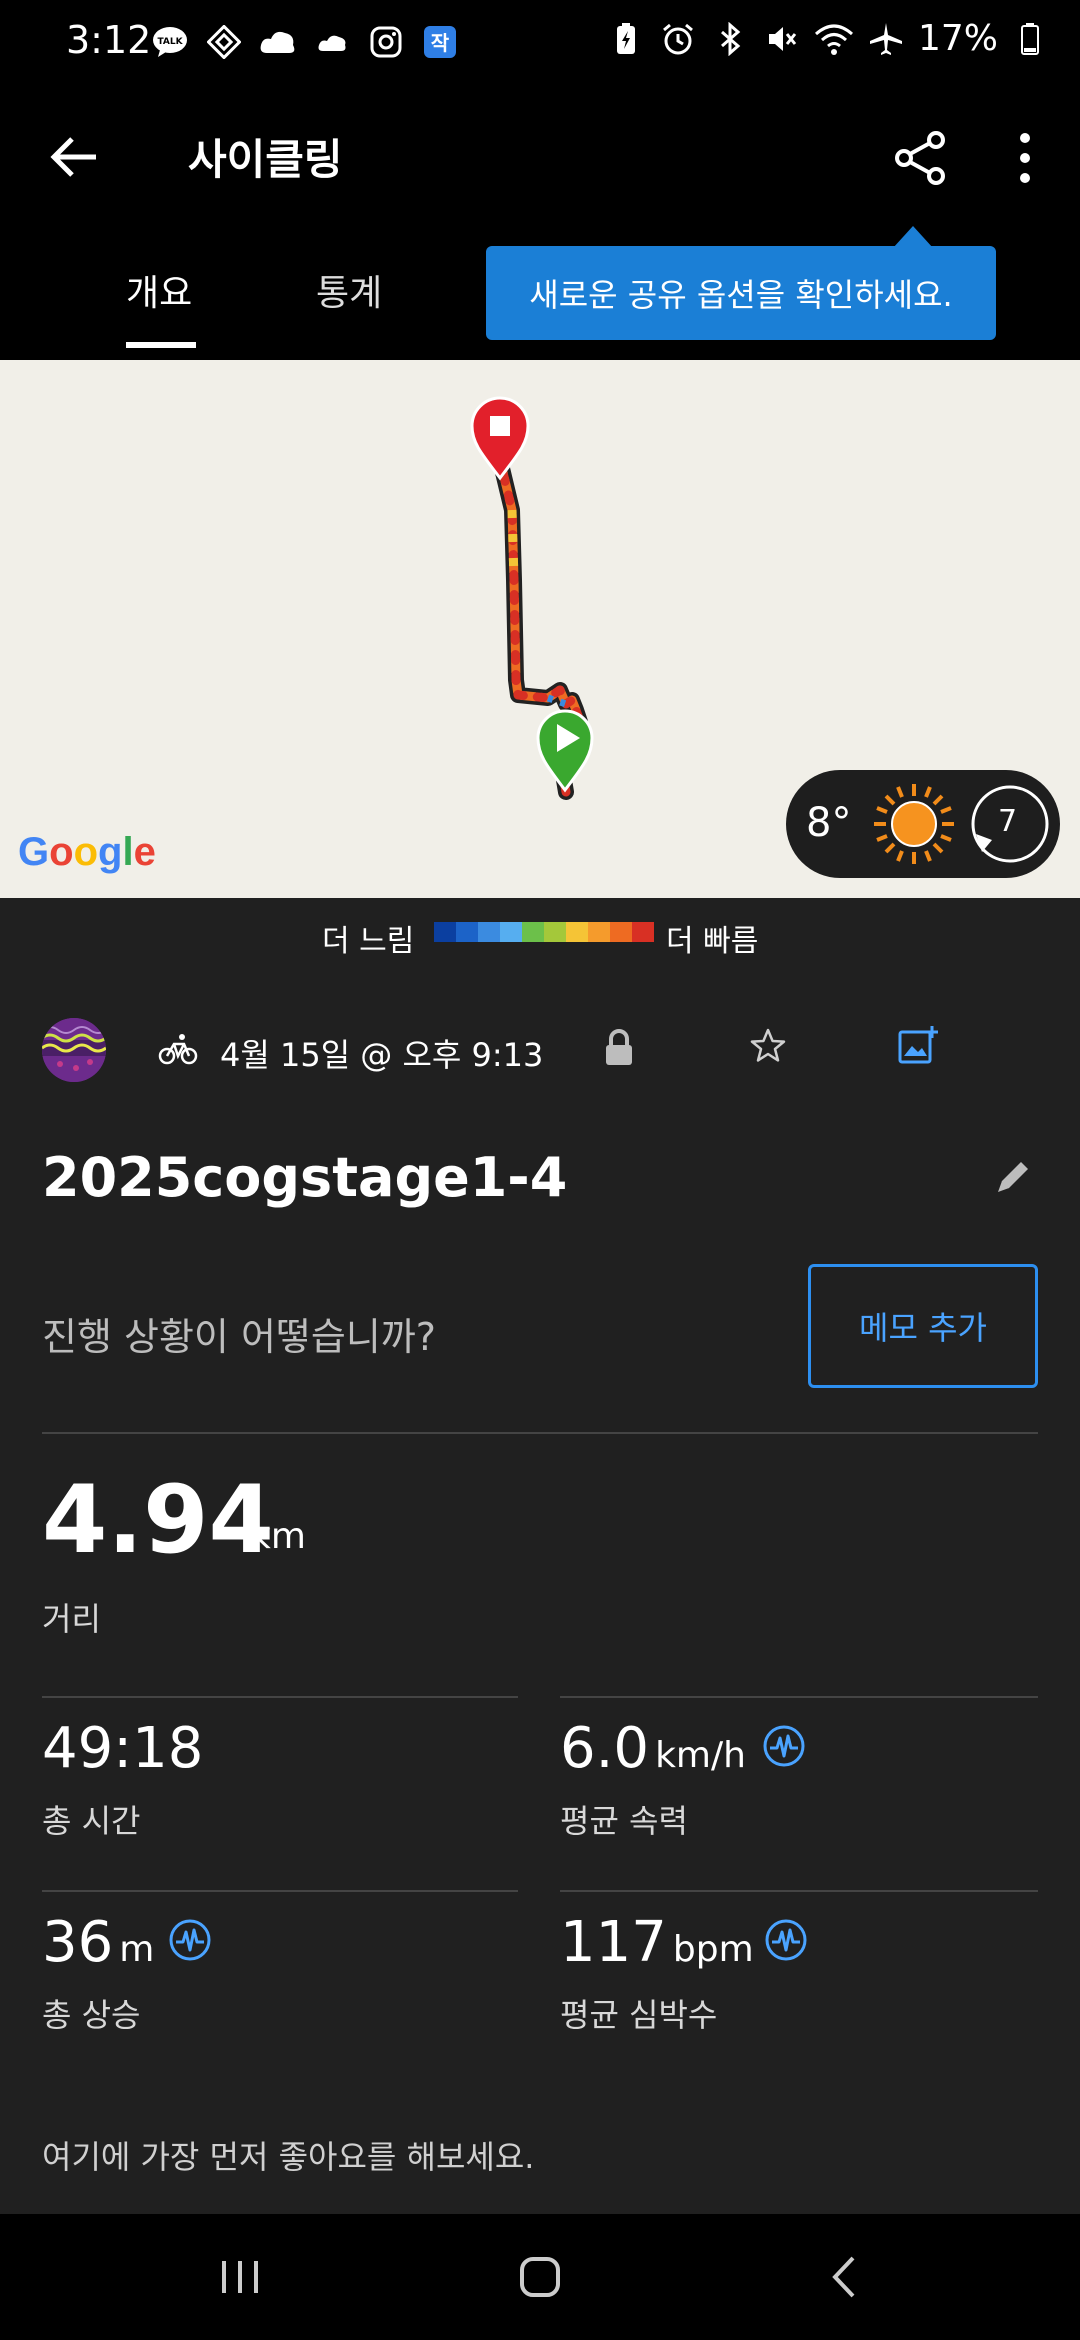  What do you see at coordinates (624, 1821) in the screenshot?
I see `stat-label: 평균 속력` at bounding box center [624, 1821].